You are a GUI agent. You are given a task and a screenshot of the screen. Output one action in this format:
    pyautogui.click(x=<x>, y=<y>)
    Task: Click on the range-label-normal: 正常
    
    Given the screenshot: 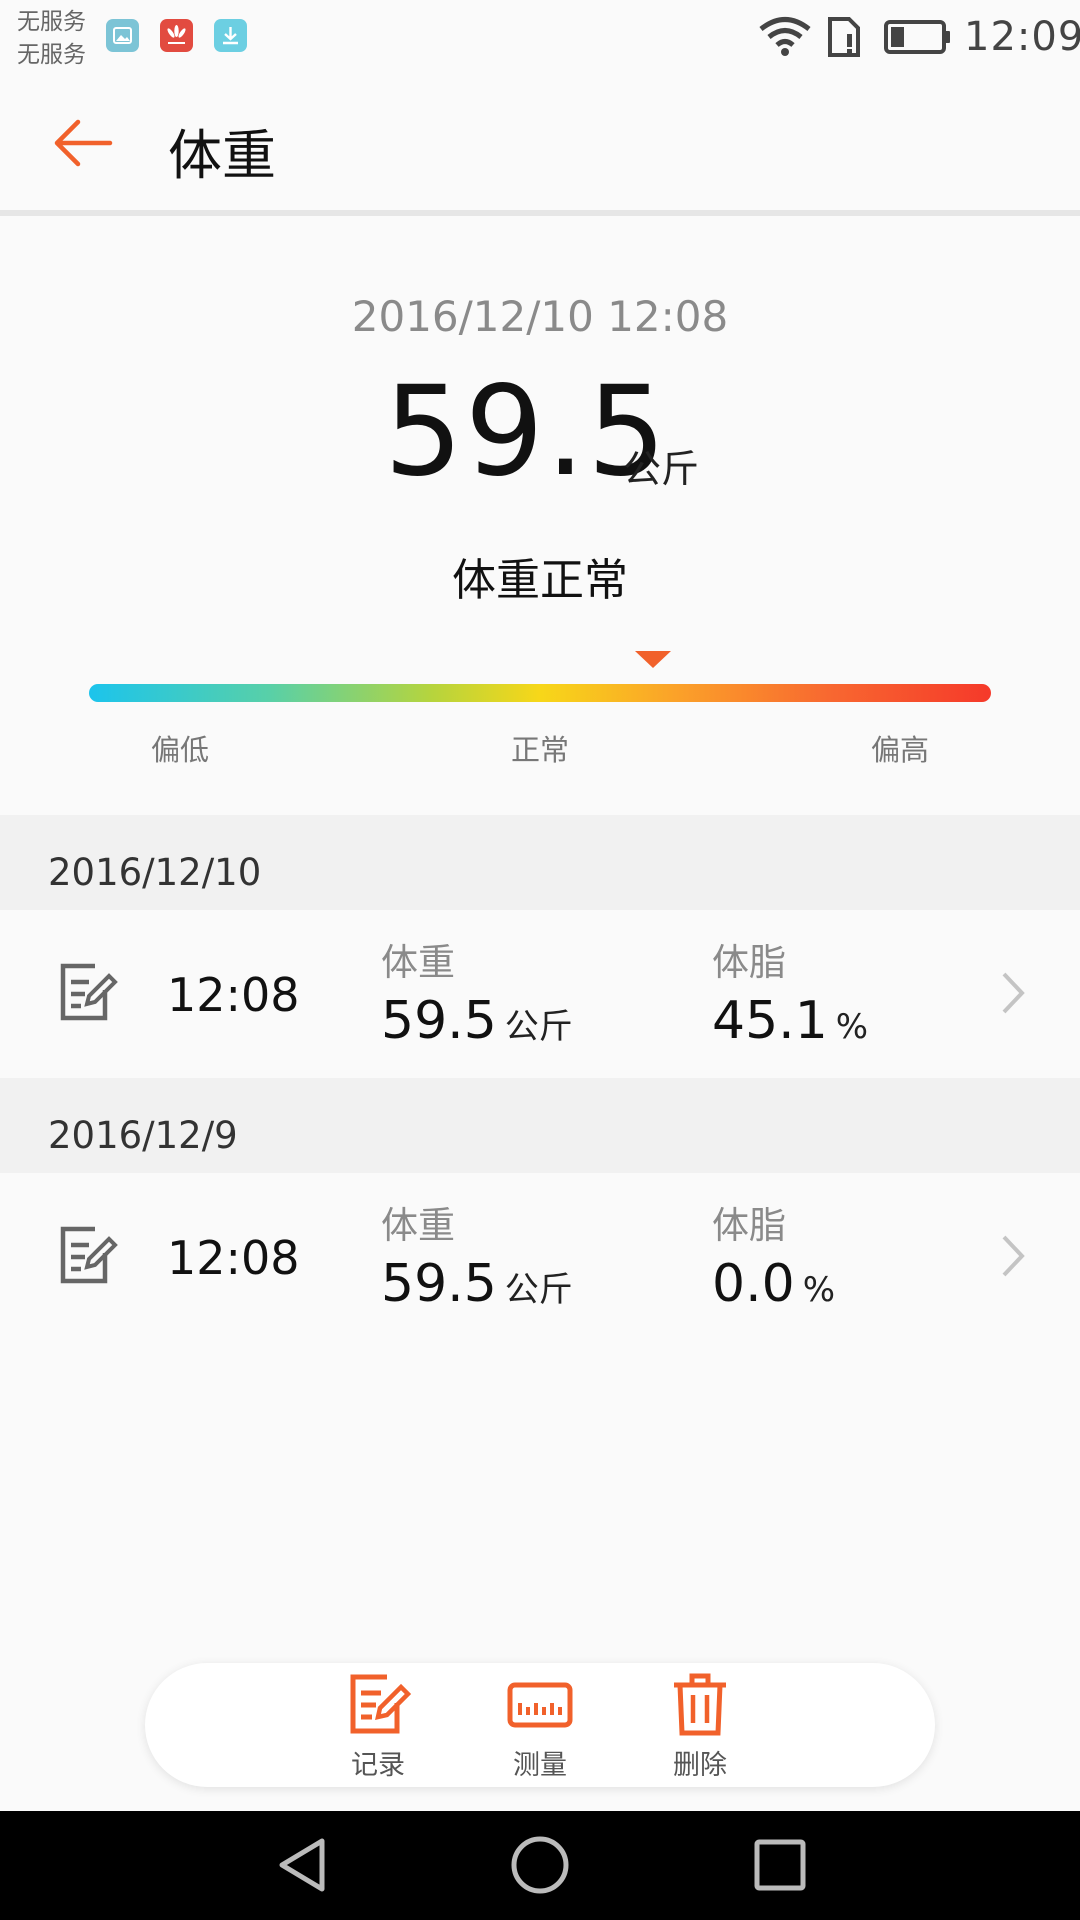 What is the action you would take?
    pyautogui.click(x=539, y=750)
    